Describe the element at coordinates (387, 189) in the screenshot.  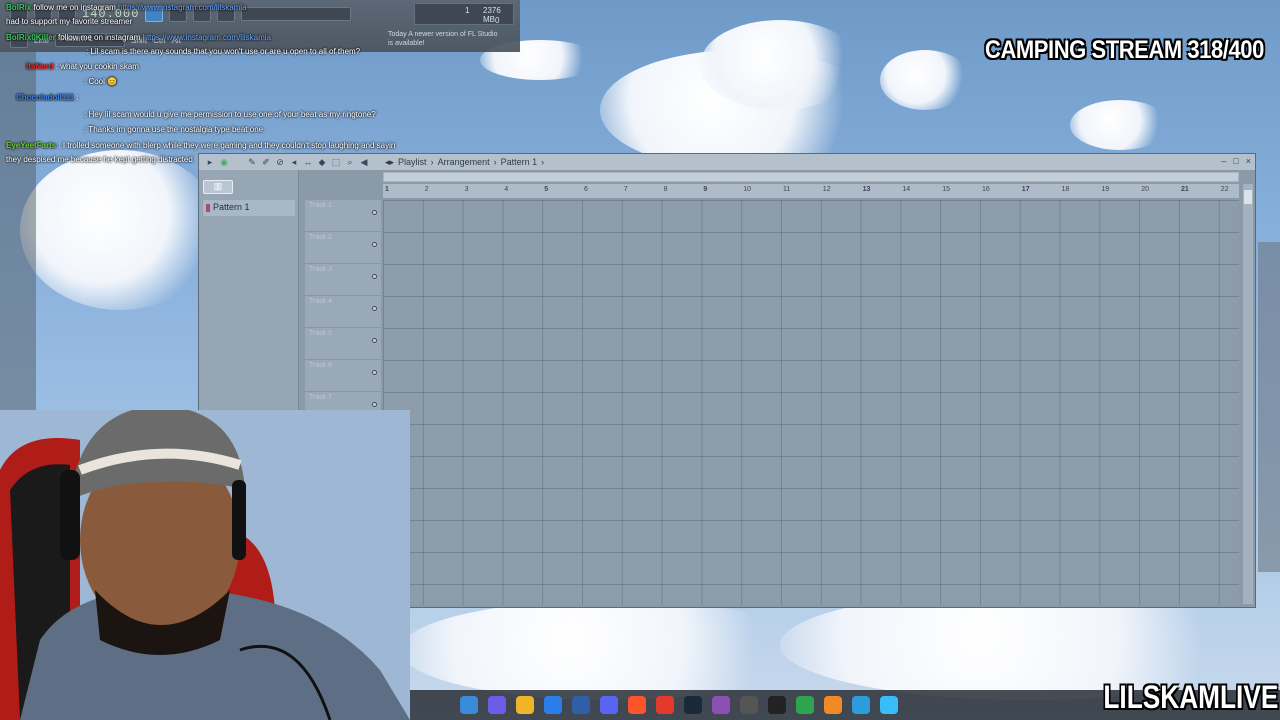
I see `ruler-bar-label: 1` at that location.